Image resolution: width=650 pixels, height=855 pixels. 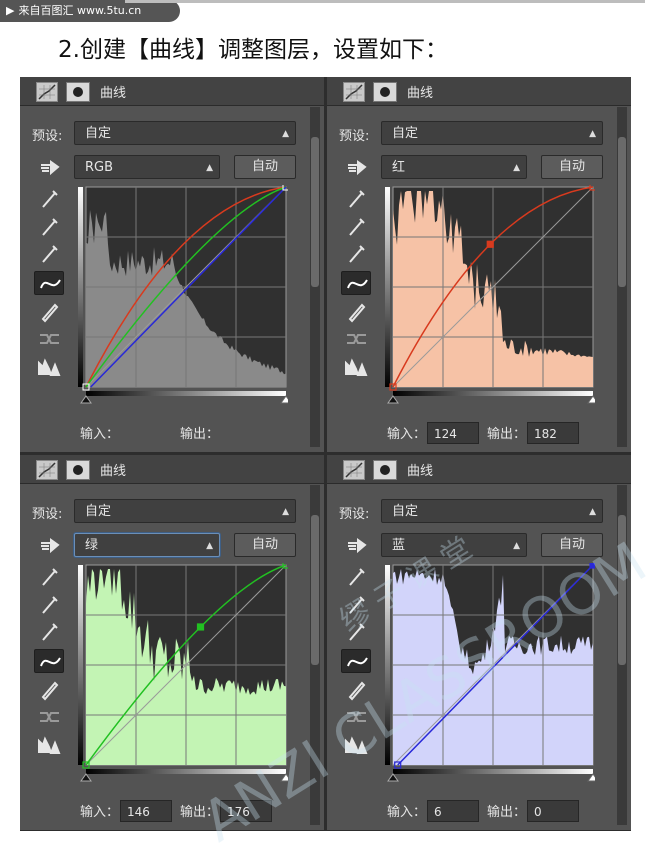 What do you see at coordinates (453, 433) in the screenshot?
I see `input-value-field: 124` at bounding box center [453, 433].